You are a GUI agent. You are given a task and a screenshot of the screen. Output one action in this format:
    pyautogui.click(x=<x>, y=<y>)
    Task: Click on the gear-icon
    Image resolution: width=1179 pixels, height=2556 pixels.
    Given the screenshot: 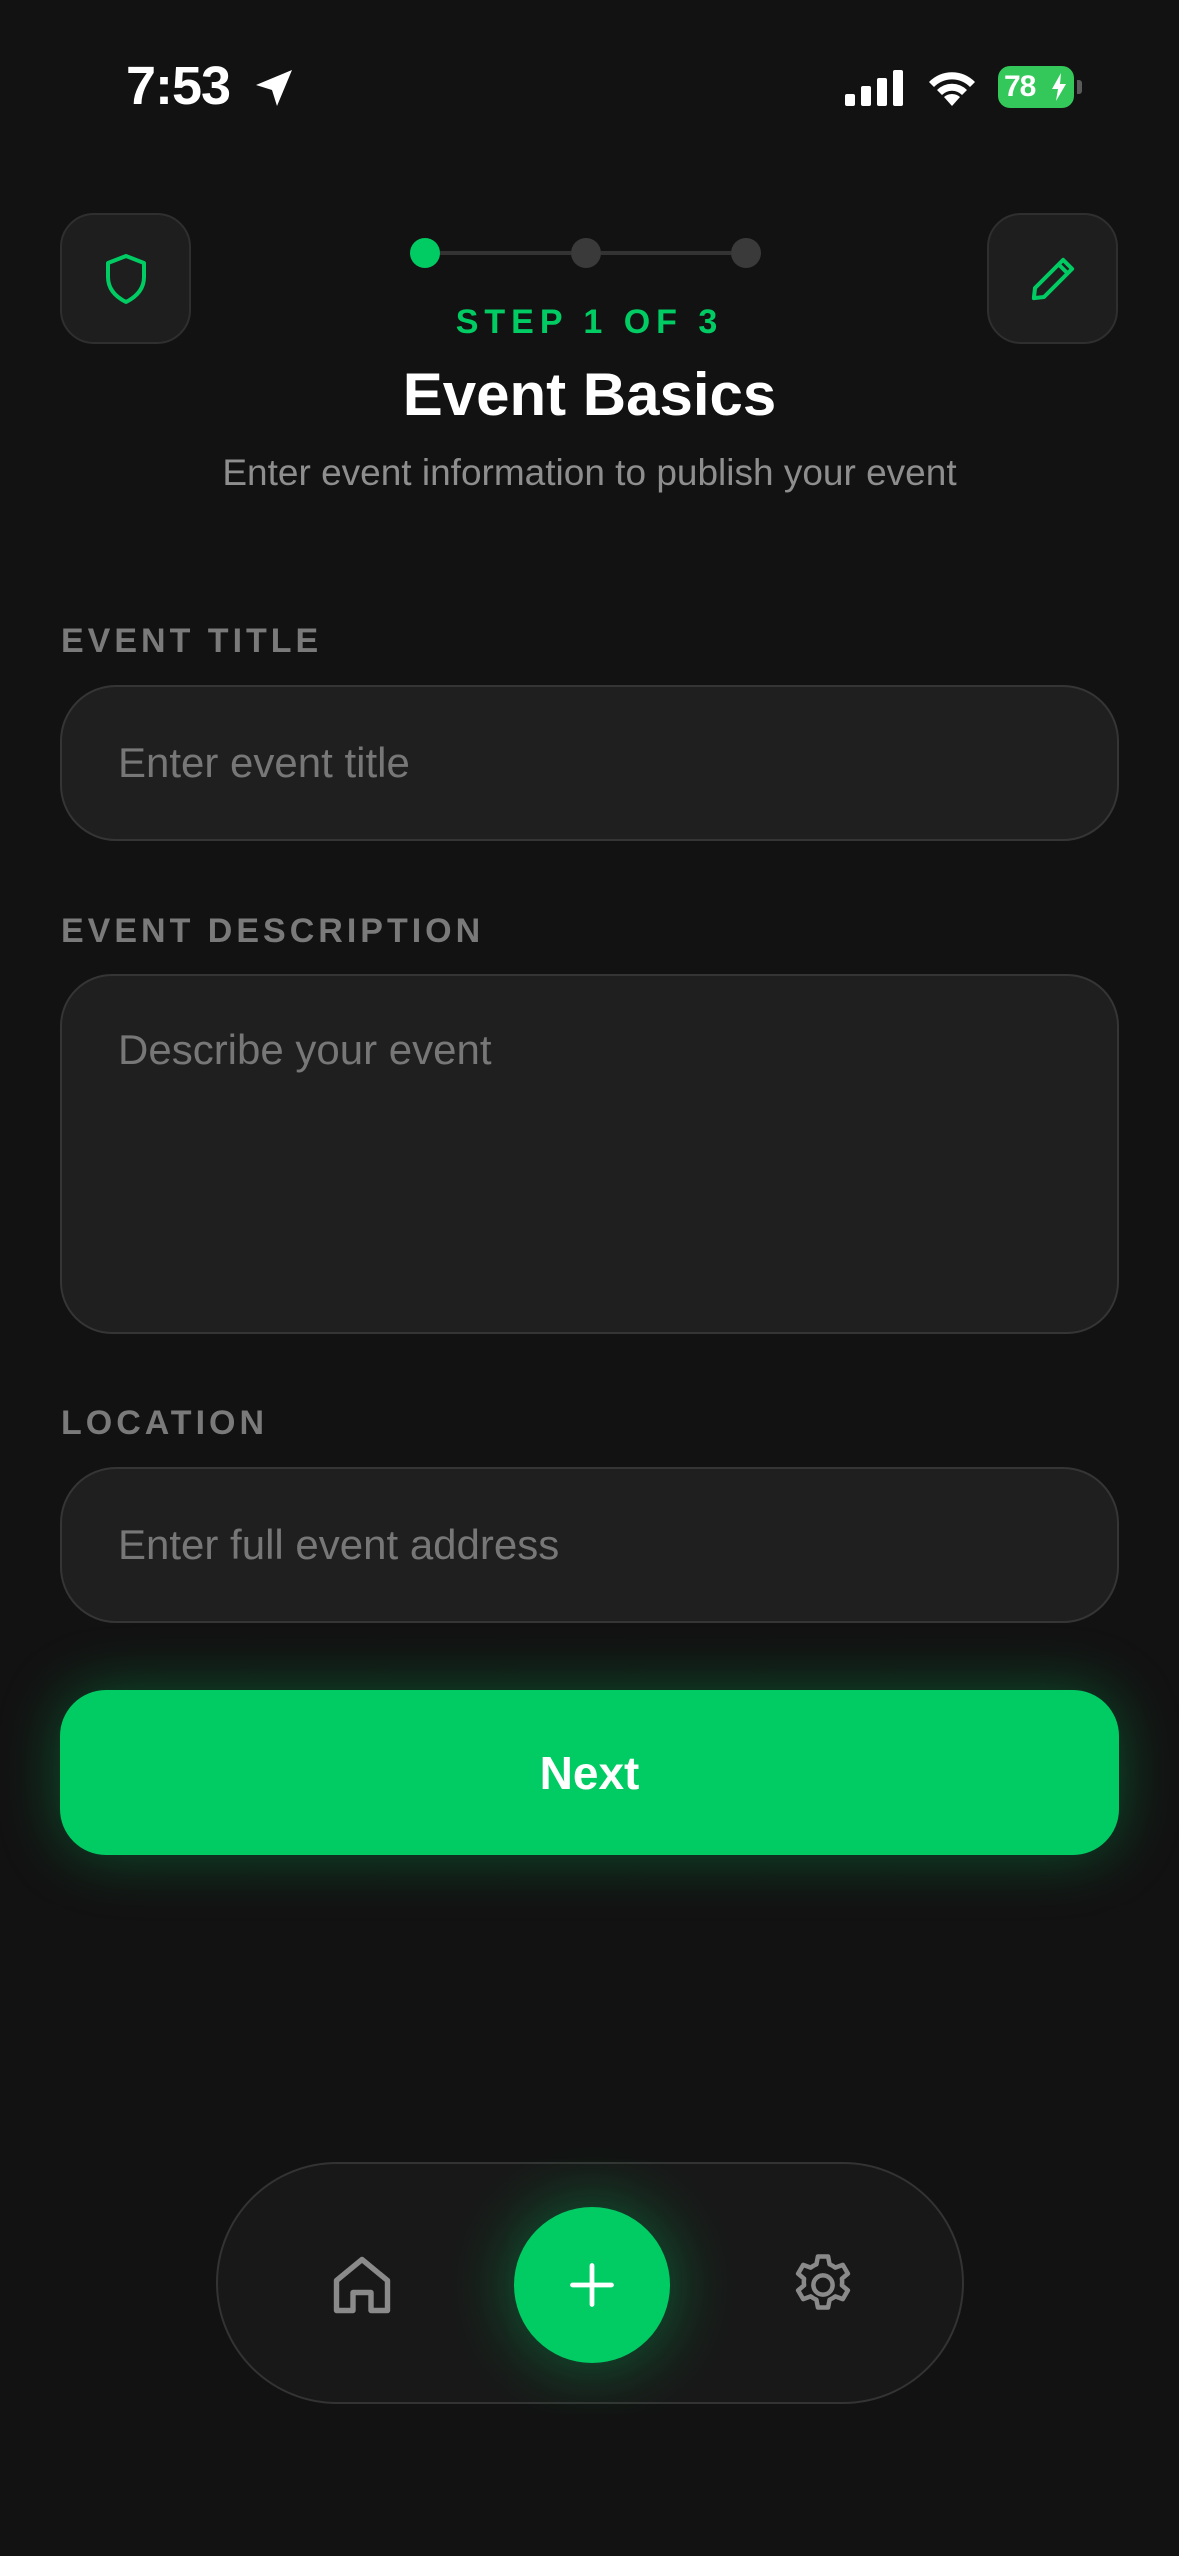 What is the action you would take?
    pyautogui.click(x=823, y=2285)
    